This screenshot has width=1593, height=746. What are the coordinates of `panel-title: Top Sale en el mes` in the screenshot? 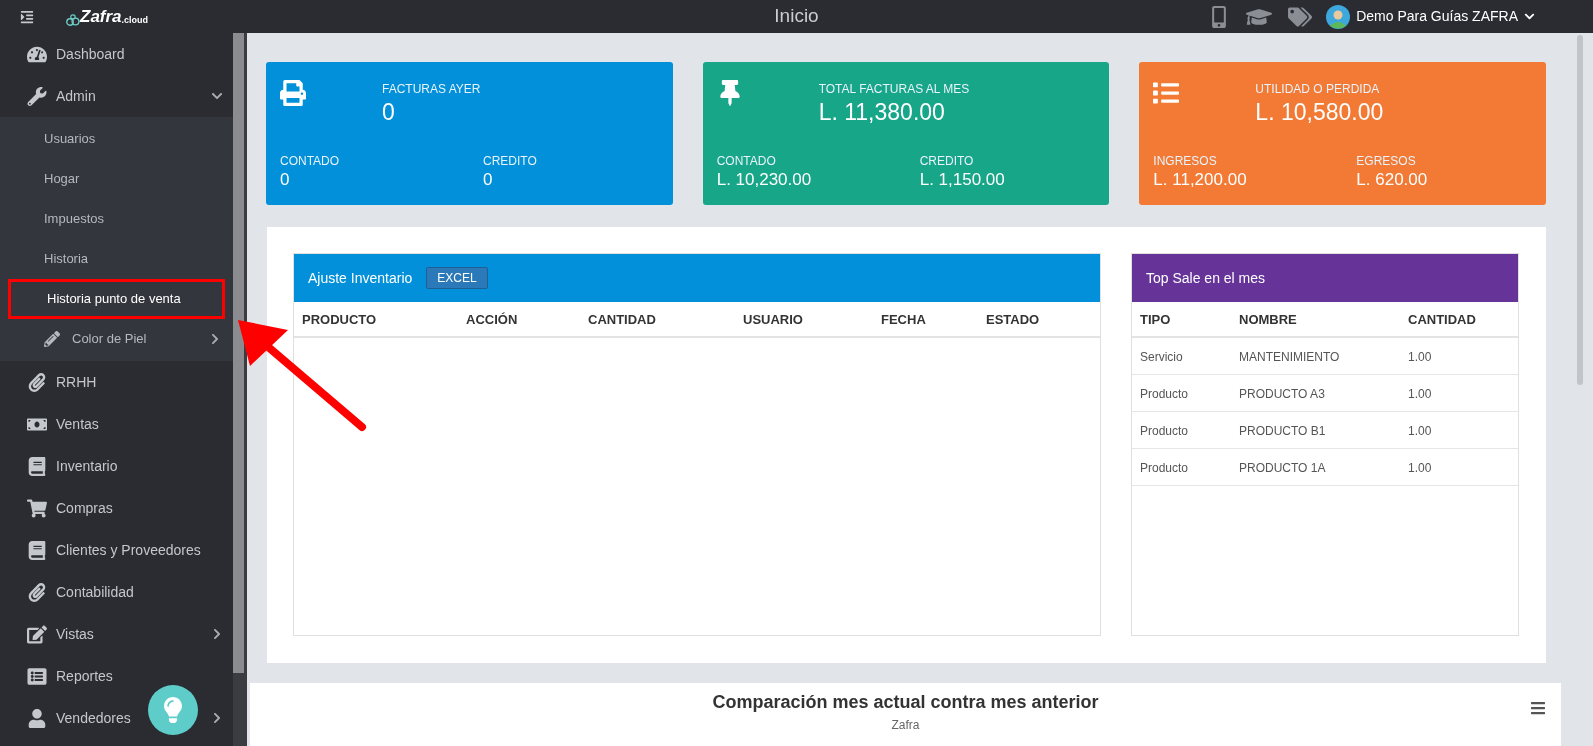 It's located at (1206, 278).